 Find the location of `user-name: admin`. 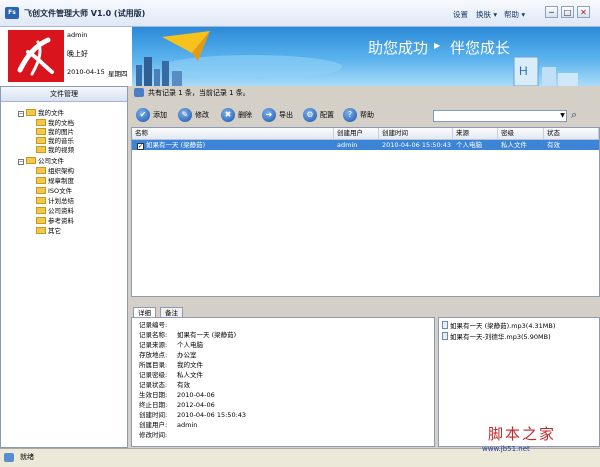

user-name: admin is located at coordinates (77, 35).